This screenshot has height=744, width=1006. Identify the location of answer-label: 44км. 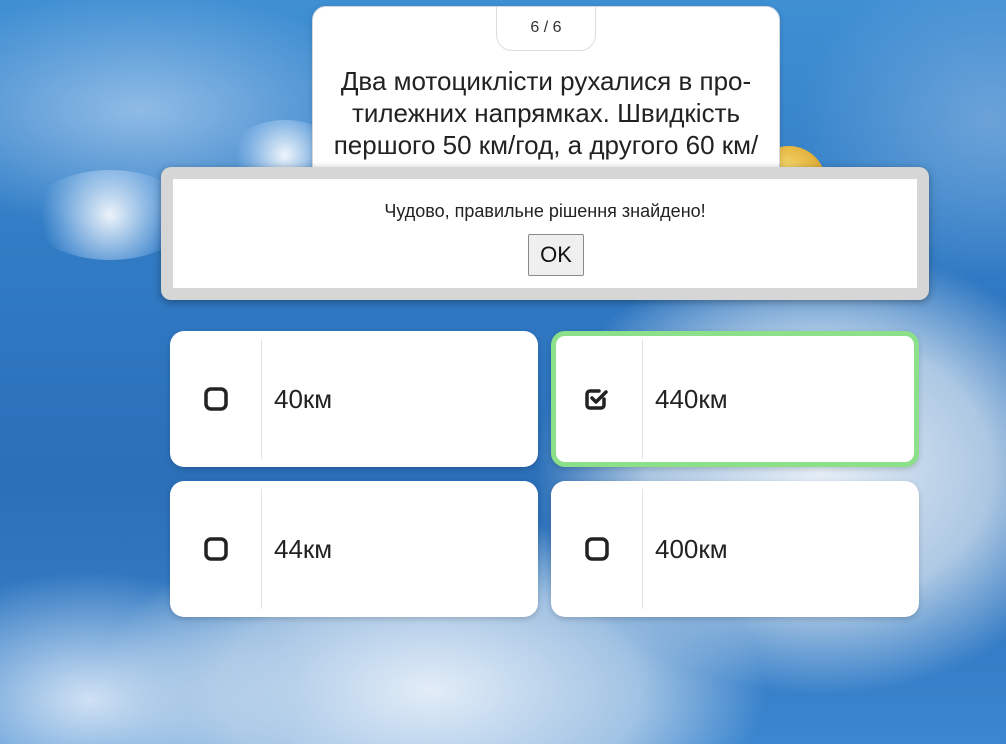
(303, 548).